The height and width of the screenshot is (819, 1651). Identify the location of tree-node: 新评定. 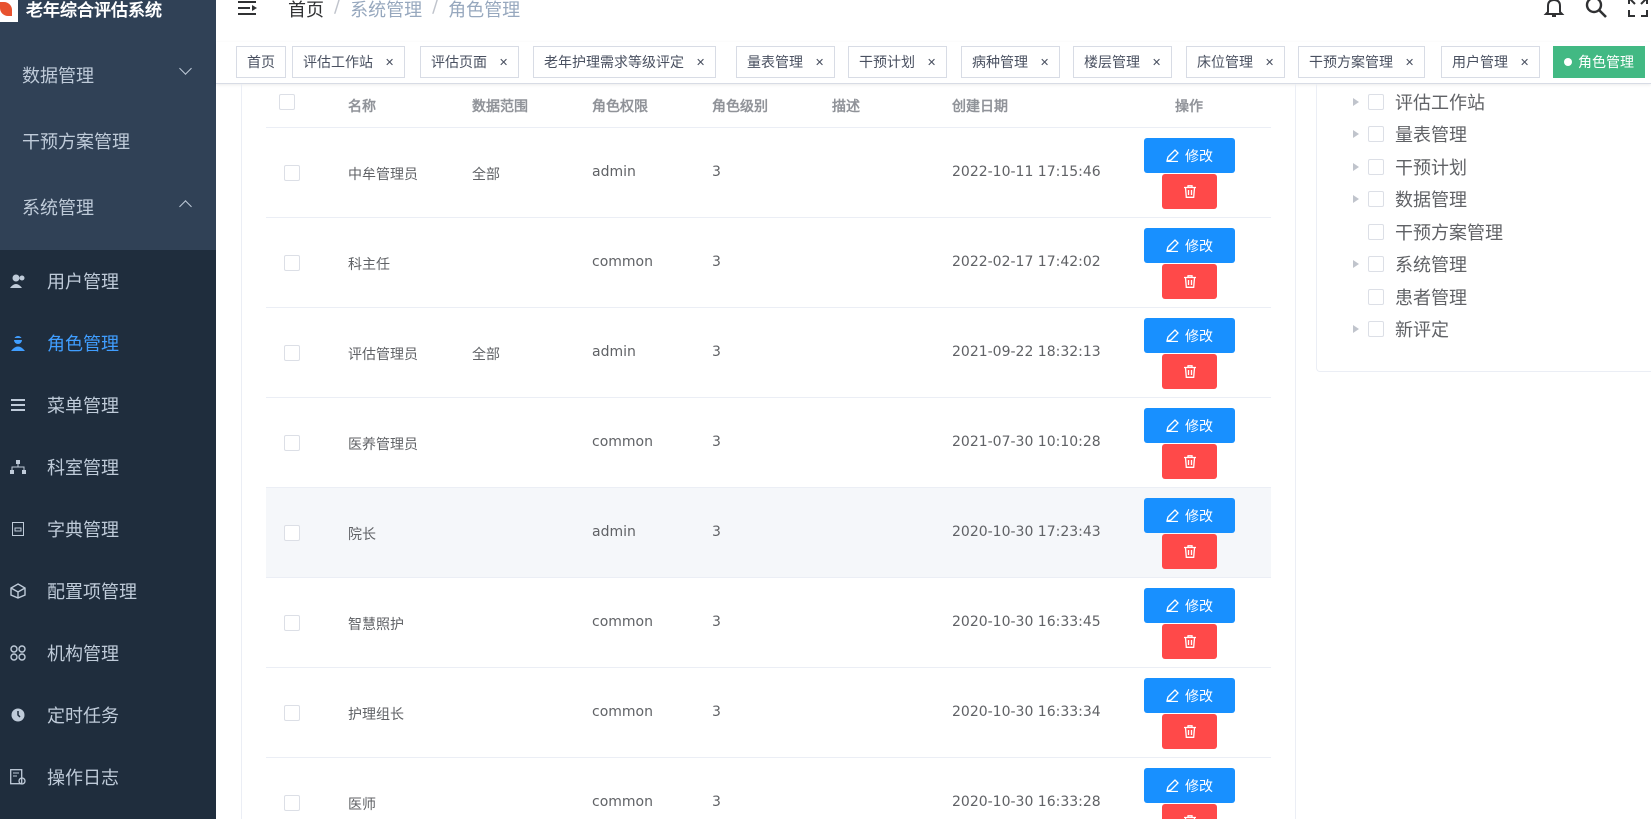
(1401, 329).